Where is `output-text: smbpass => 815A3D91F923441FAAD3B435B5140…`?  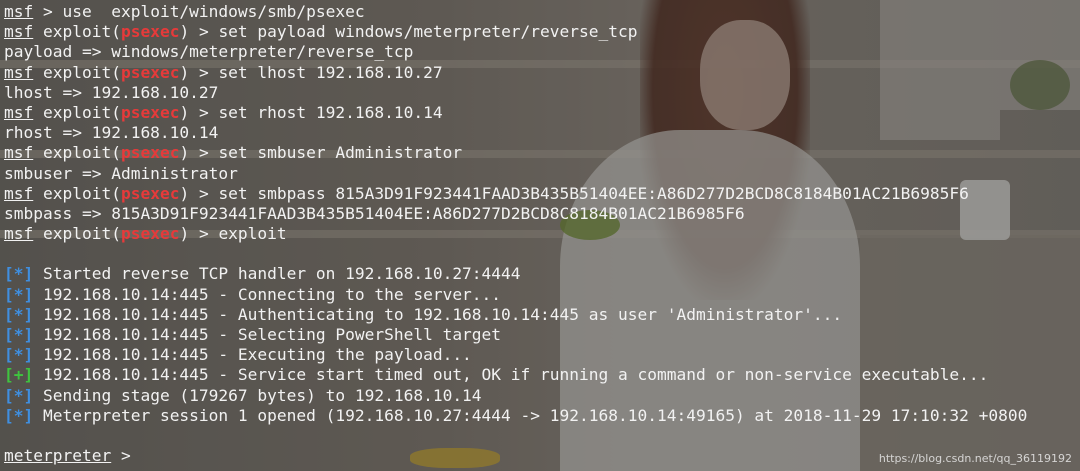
output-text: smbpass => 815A3D91F923441FAAD3B435B5140… is located at coordinates (374, 213).